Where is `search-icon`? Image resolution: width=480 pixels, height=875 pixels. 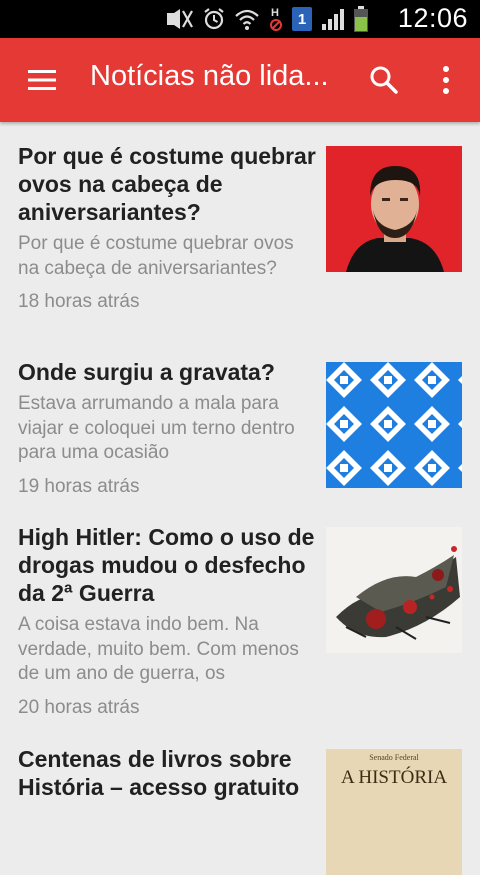
search-icon is located at coordinates (384, 80).